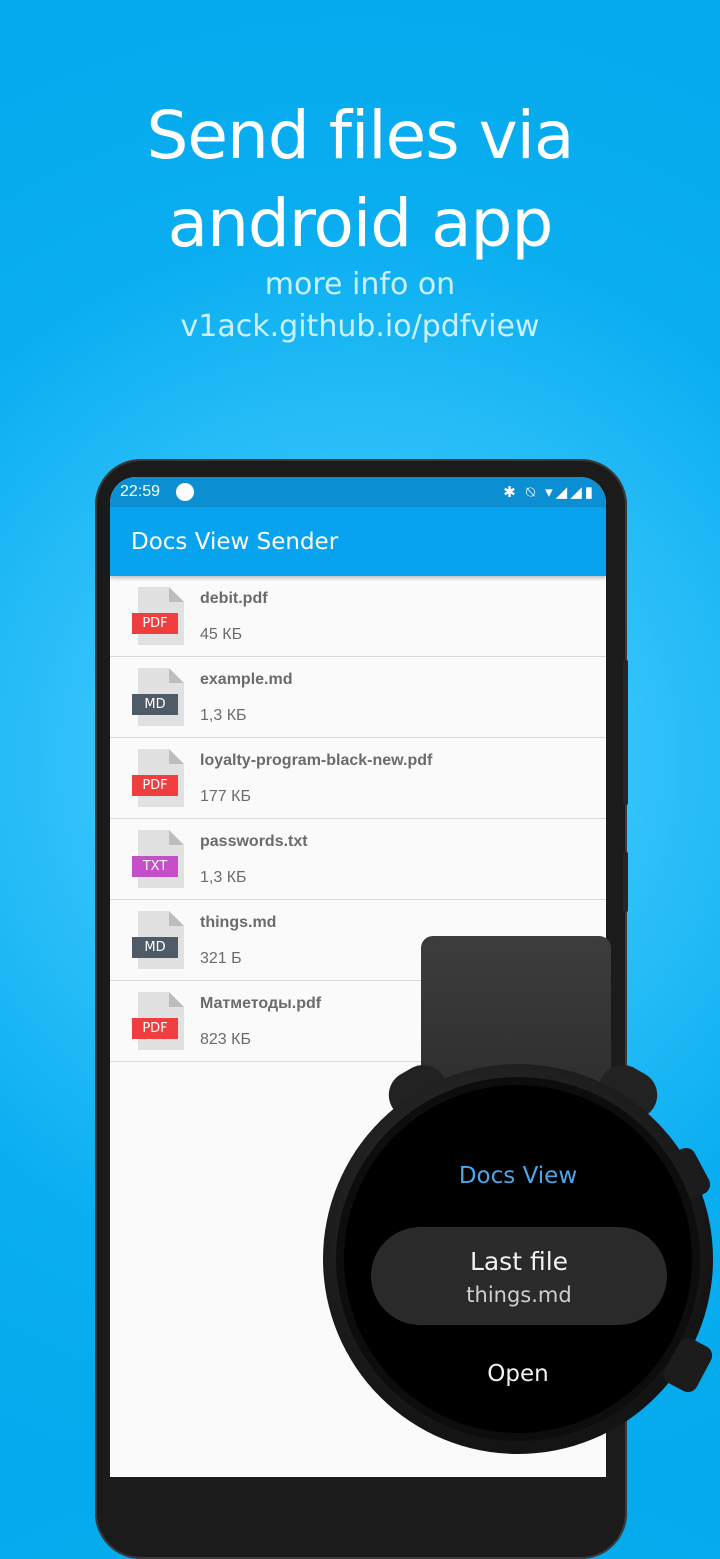 The image size is (720, 1559). What do you see at coordinates (519, 1261) in the screenshot?
I see `last-file-label: Last file` at bounding box center [519, 1261].